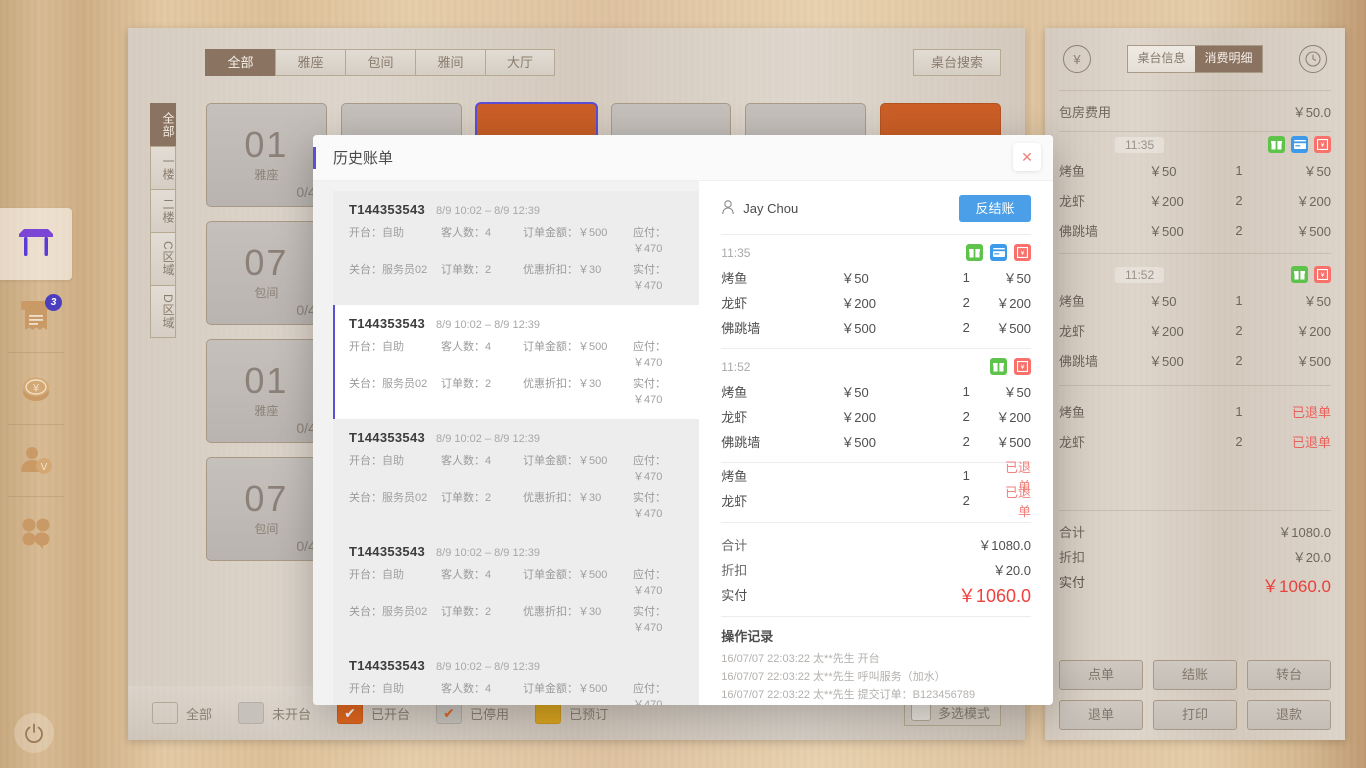 The height and width of the screenshot is (768, 1366). What do you see at coordinates (876, 502) in the screenshot?
I see `detail-refunded-row: 龙虾 2 已退单` at bounding box center [876, 502].